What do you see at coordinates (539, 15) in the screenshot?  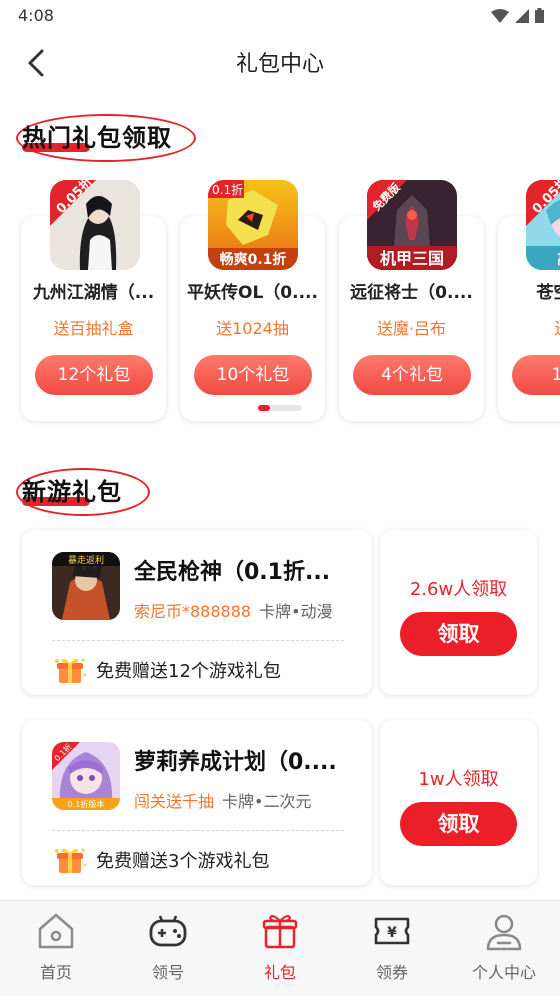 I see `battery-icon` at bounding box center [539, 15].